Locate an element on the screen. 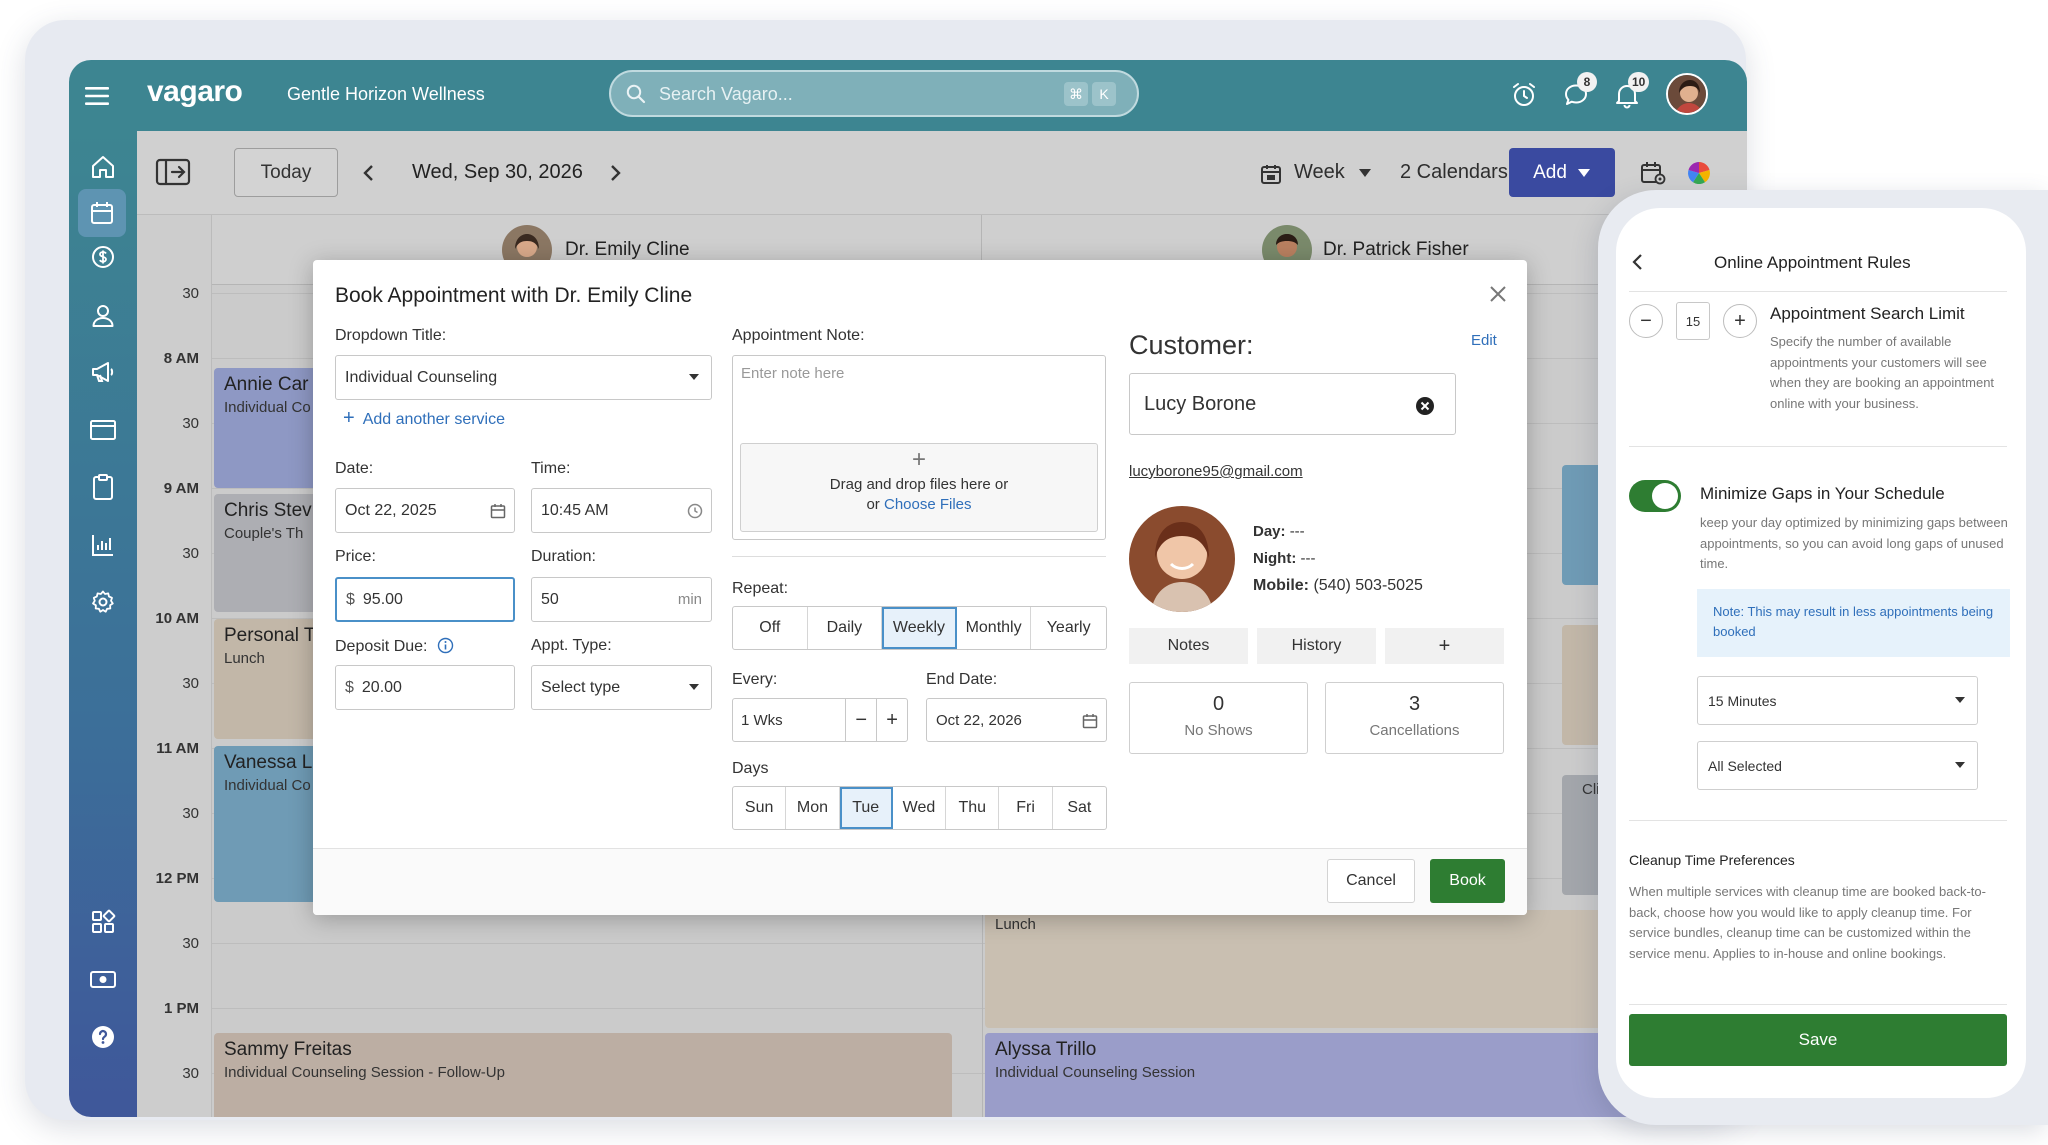  gap-interval-select: 15 Minutes is located at coordinates (1837, 700).